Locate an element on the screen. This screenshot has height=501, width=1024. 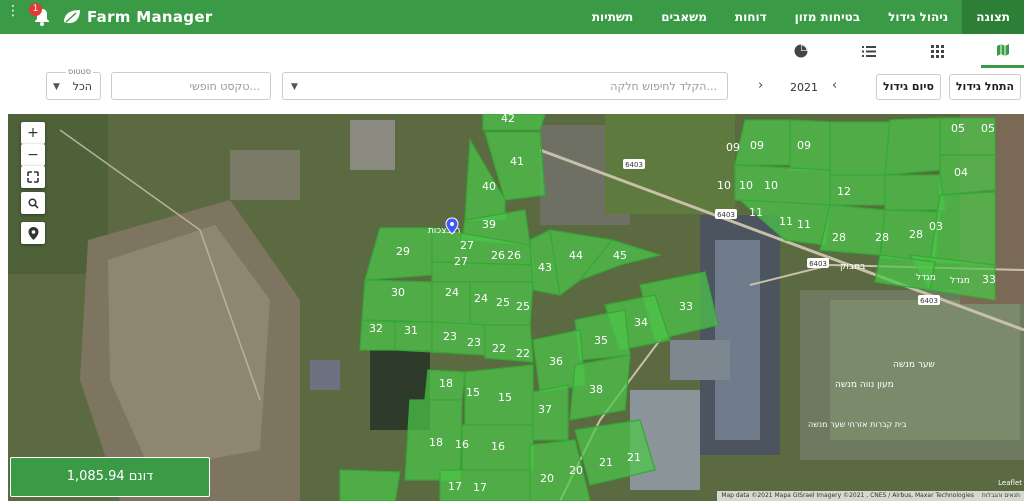
plot-label: 41 is located at coordinates (517, 161).